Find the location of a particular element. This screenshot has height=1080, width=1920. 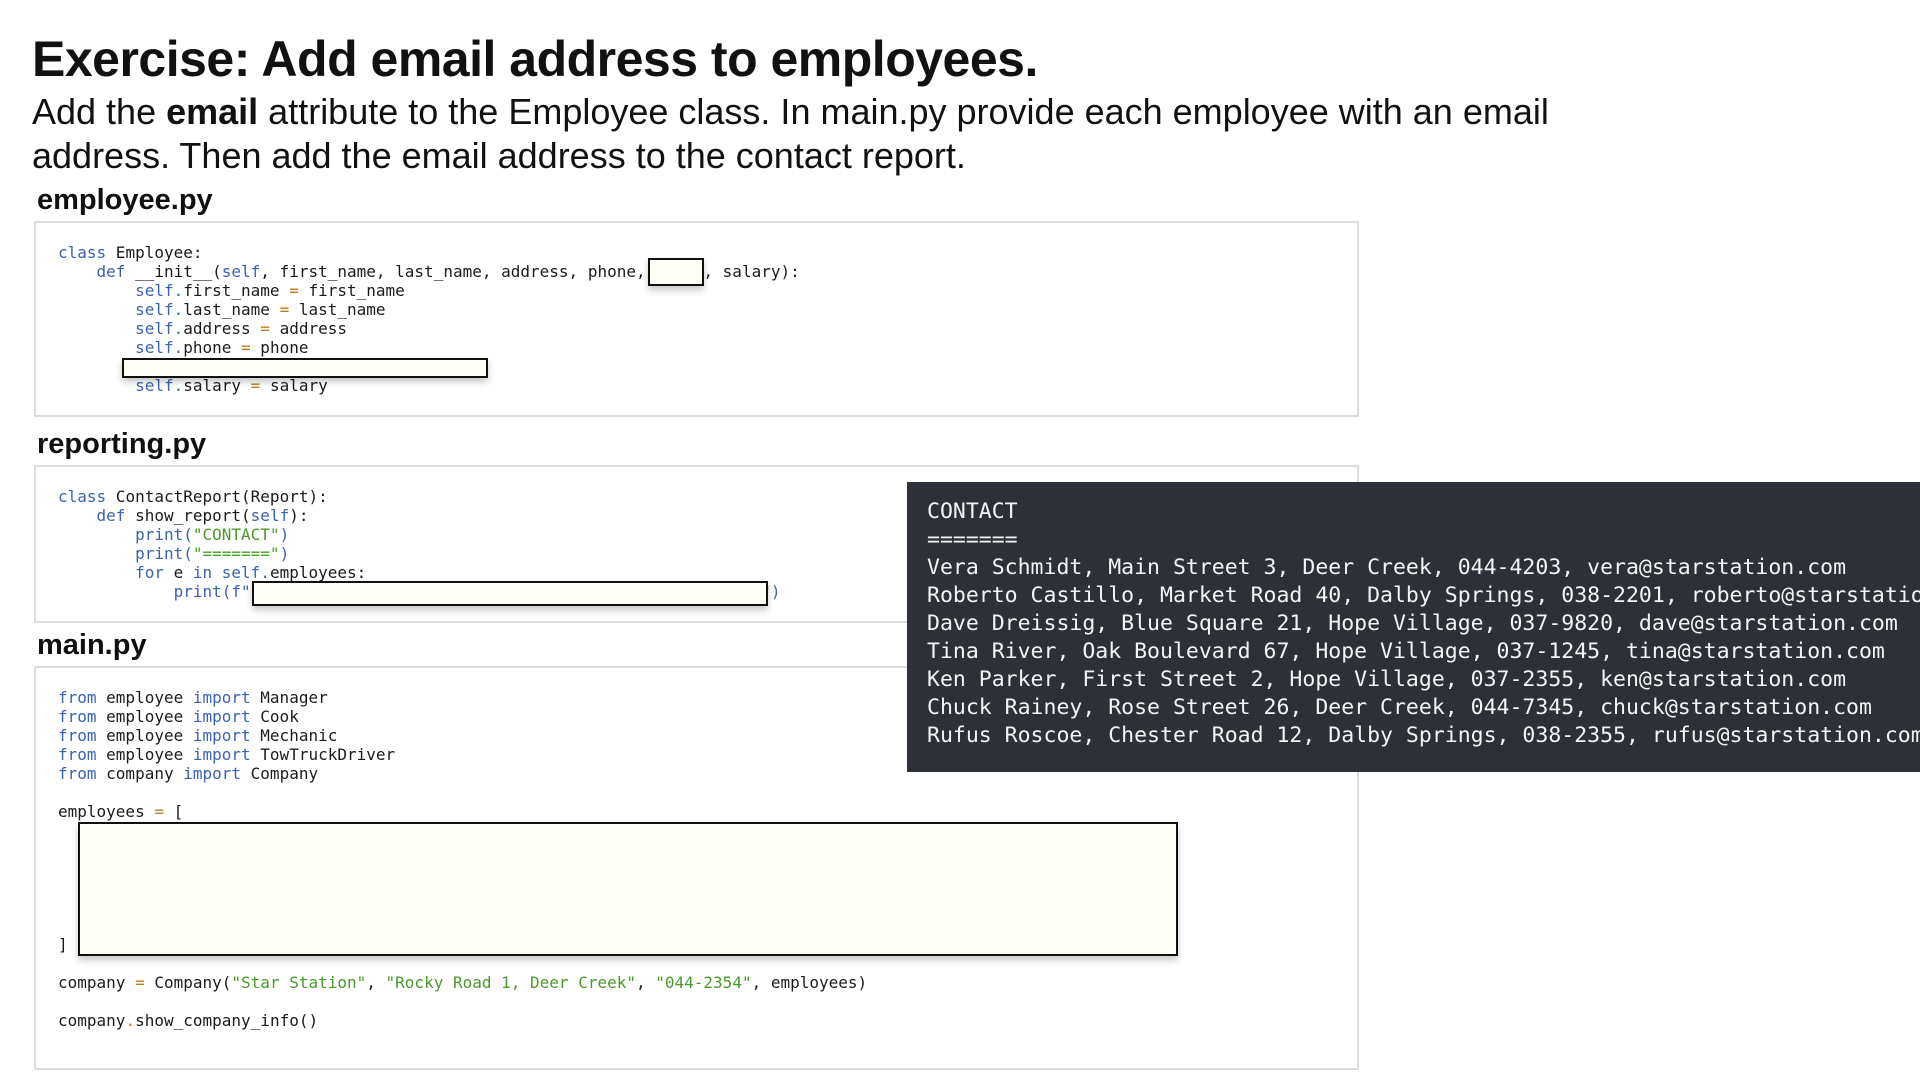

code-text: TowTruckDriver is located at coordinates (323, 754).